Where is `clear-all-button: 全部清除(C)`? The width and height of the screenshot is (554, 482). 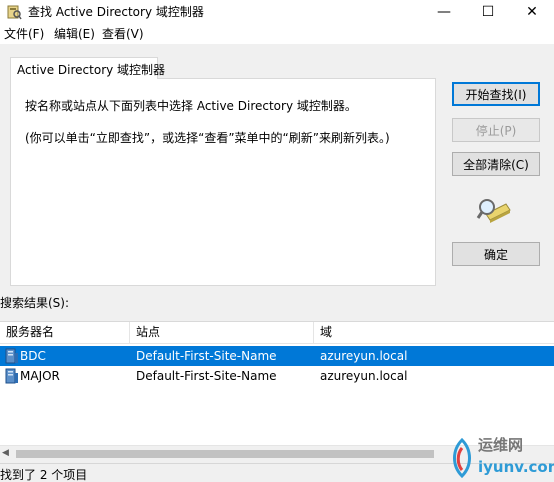 clear-all-button: 全部清除(C) is located at coordinates (496, 164).